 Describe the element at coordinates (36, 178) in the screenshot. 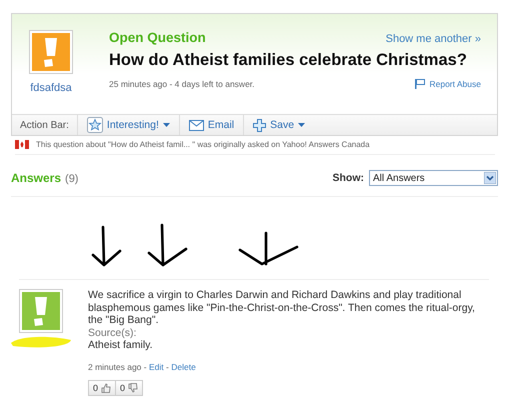

I see `answers-heading: Answers` at that location.